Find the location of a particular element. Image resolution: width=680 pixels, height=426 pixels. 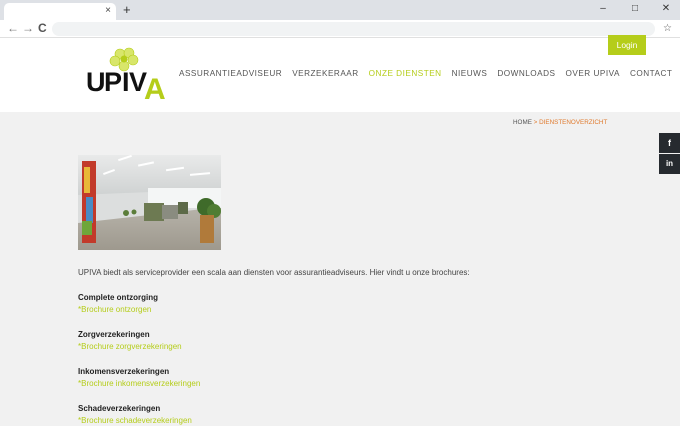

nav-item-contact: CONTACT is located at coordinates (651, 73).